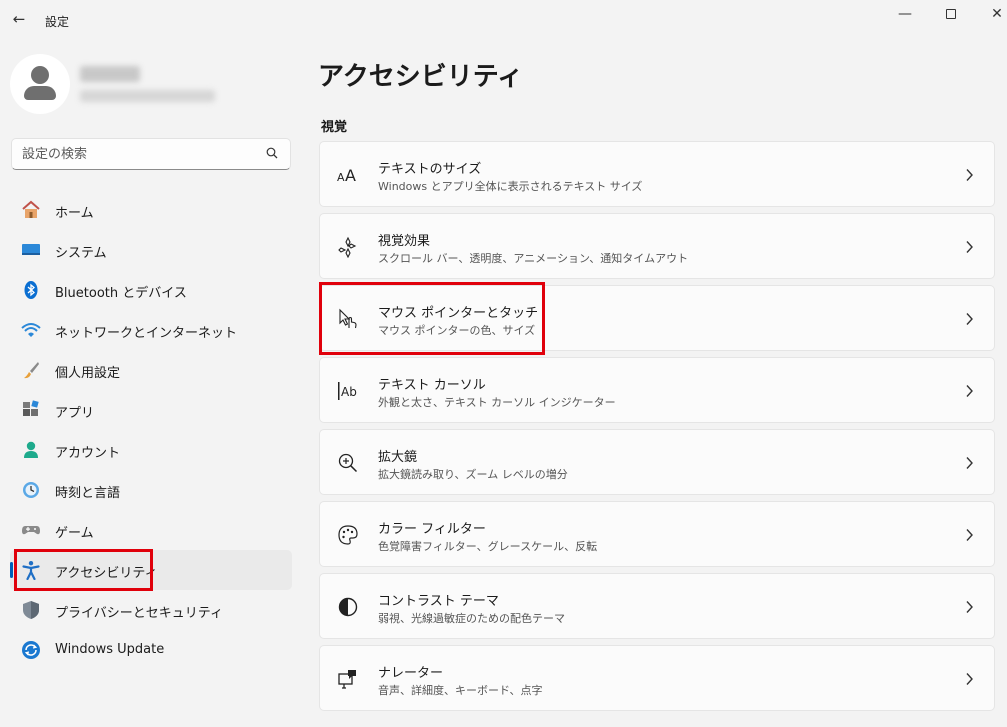 This screenshot has height=727, width=1007. I want to click on update-icon, so click(31, 650).